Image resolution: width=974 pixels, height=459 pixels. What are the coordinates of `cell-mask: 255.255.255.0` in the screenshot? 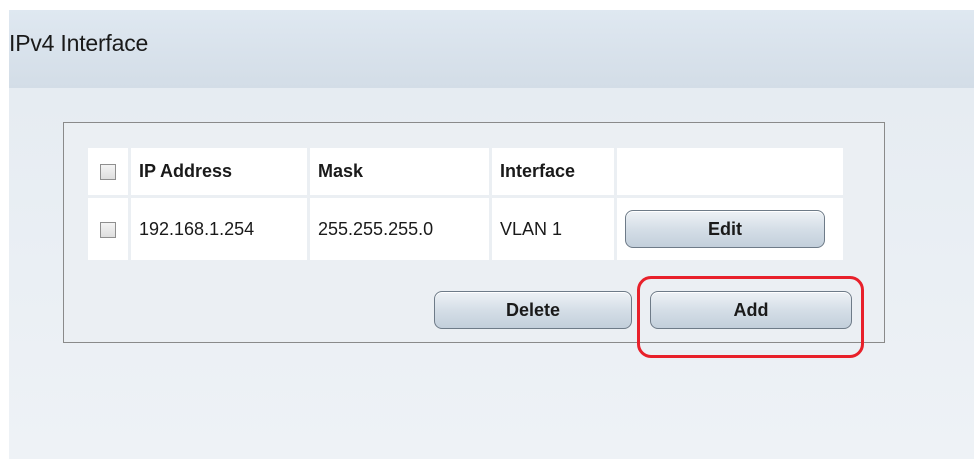 It's located at (399, 229).